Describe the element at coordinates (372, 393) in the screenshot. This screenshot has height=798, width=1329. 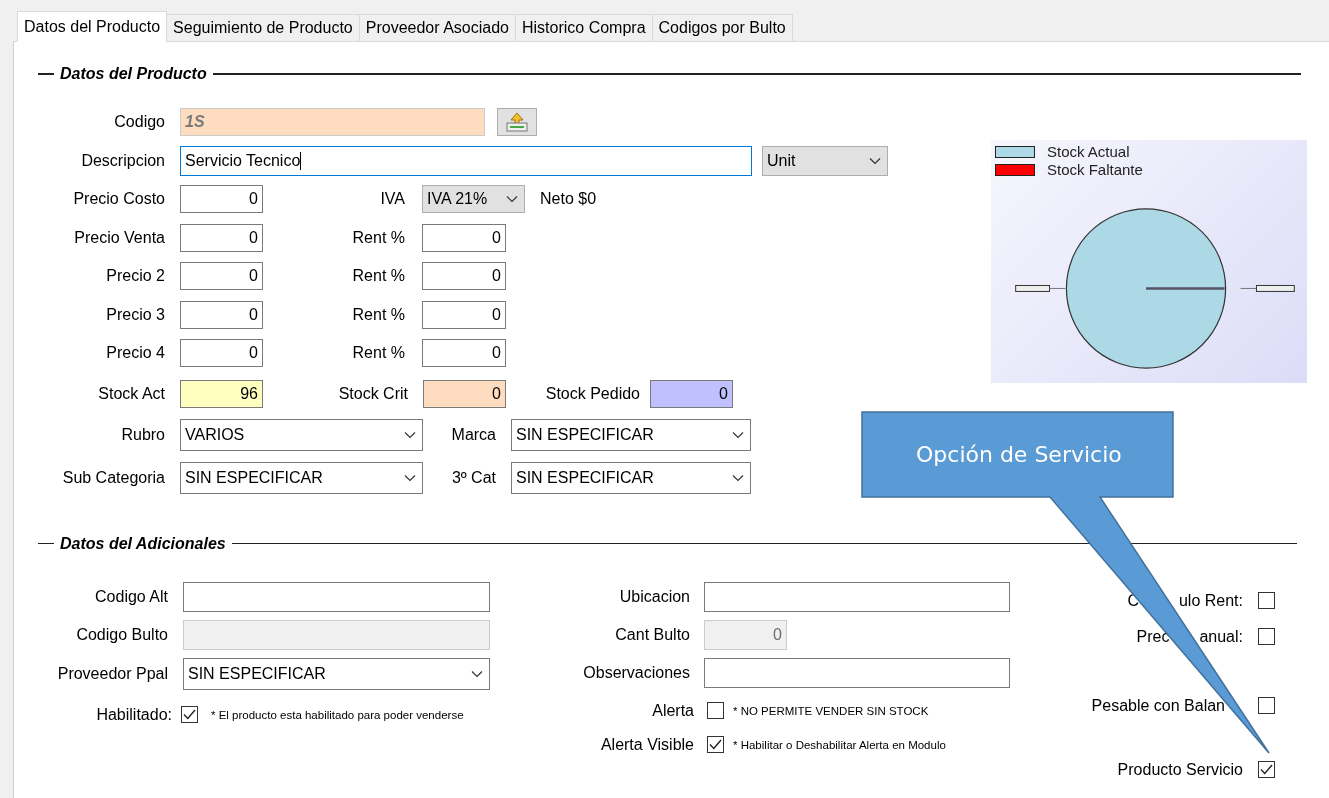
I see `field-label: Stock Crit` at that location.